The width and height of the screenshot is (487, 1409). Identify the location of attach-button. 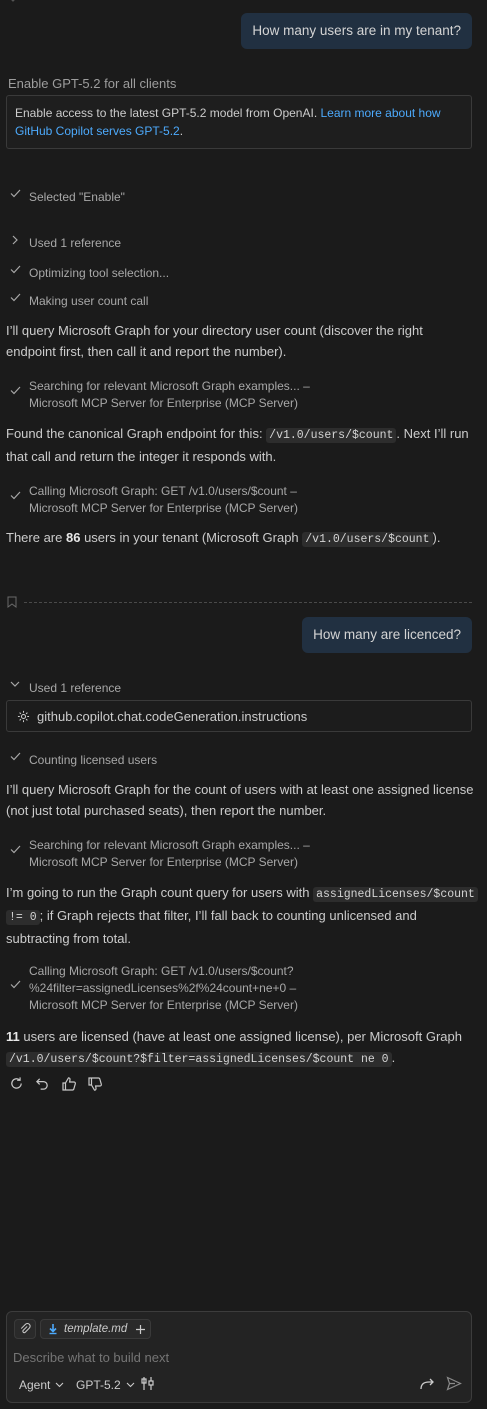
(25, 1329).